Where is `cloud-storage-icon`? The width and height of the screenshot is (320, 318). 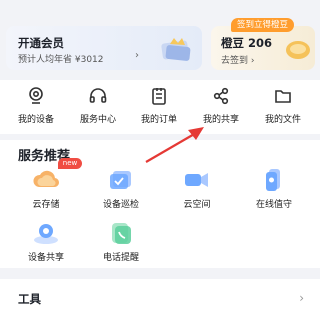
cloud-storage-icon is located at coordinates (46, 179).